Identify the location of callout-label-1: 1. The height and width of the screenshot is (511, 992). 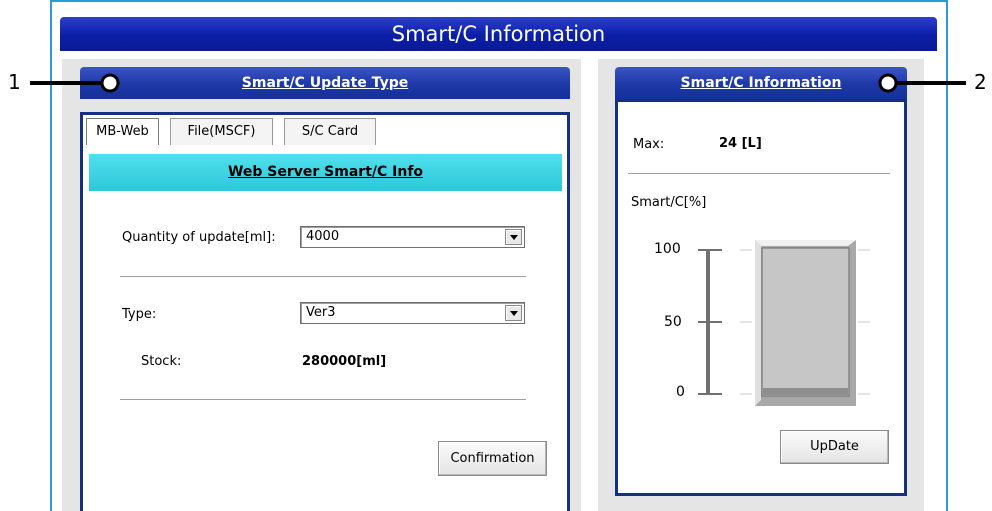
(14, 82).